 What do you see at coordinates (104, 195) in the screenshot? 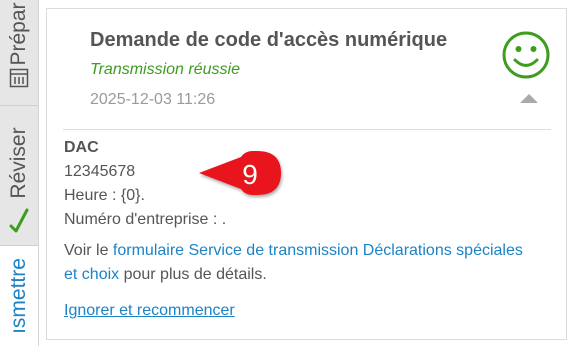
I see `hour-line: Heure : {0}.` at bounding box center [104, 195].